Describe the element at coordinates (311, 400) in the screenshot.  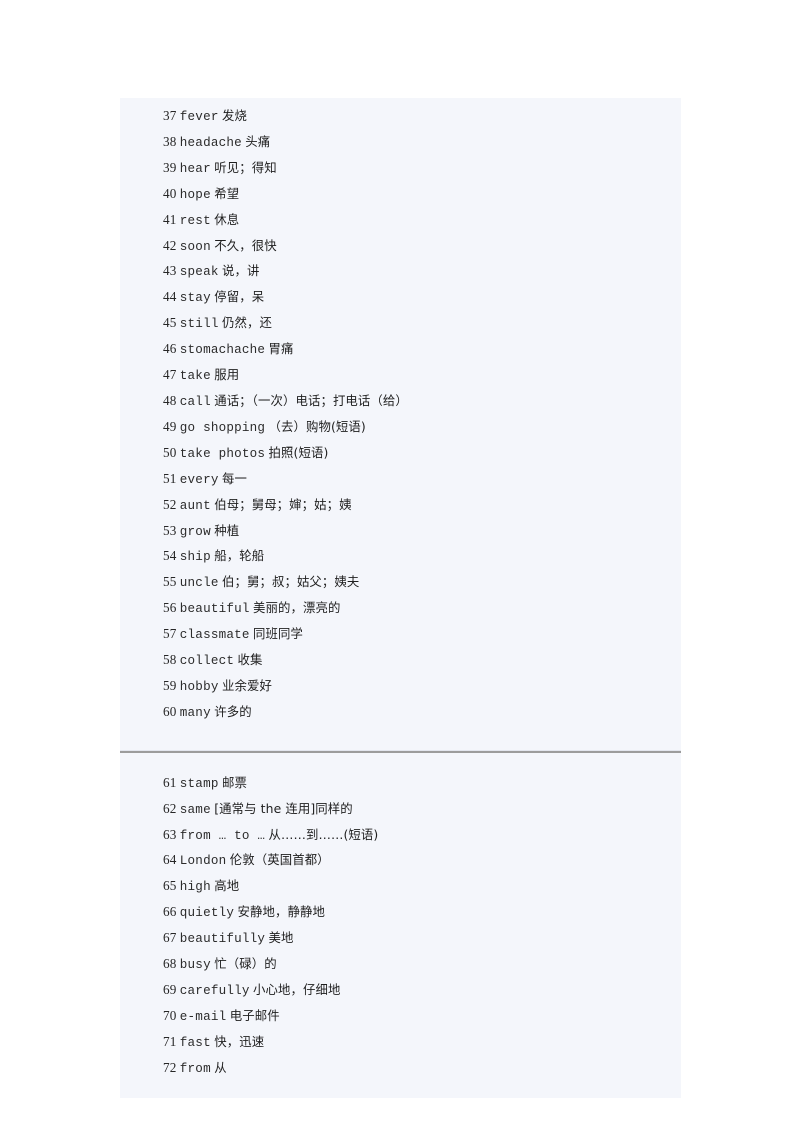
I see `entry-chinese-gloss: 通话；（一次）电话；打电话（给）` at that location.